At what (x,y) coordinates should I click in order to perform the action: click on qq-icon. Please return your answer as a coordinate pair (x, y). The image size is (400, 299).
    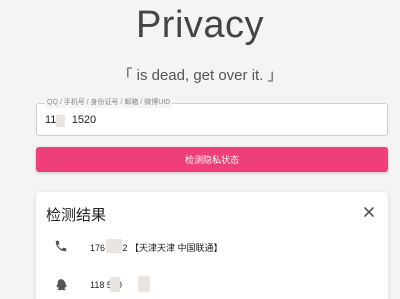
    Looking at the image, I should click on (61, 285).